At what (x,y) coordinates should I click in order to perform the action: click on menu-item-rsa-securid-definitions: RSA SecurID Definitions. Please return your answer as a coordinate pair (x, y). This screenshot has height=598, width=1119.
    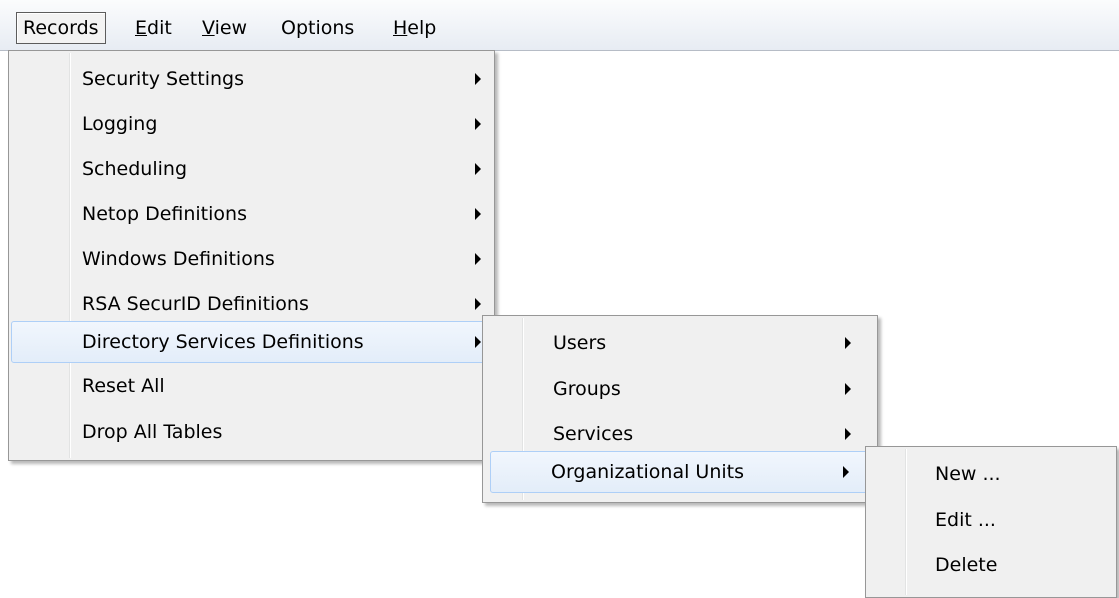
    Looking at the image, I should click on (251, 304).